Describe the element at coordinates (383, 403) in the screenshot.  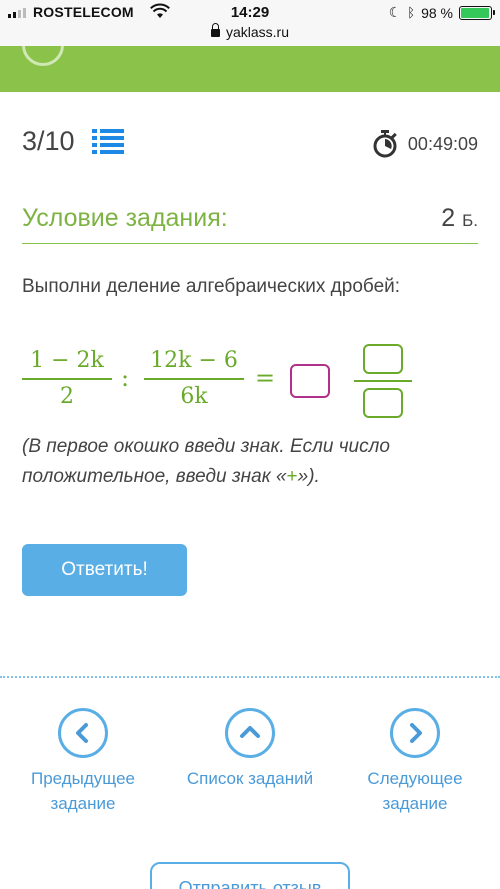
I see `denominator-input` at that location.